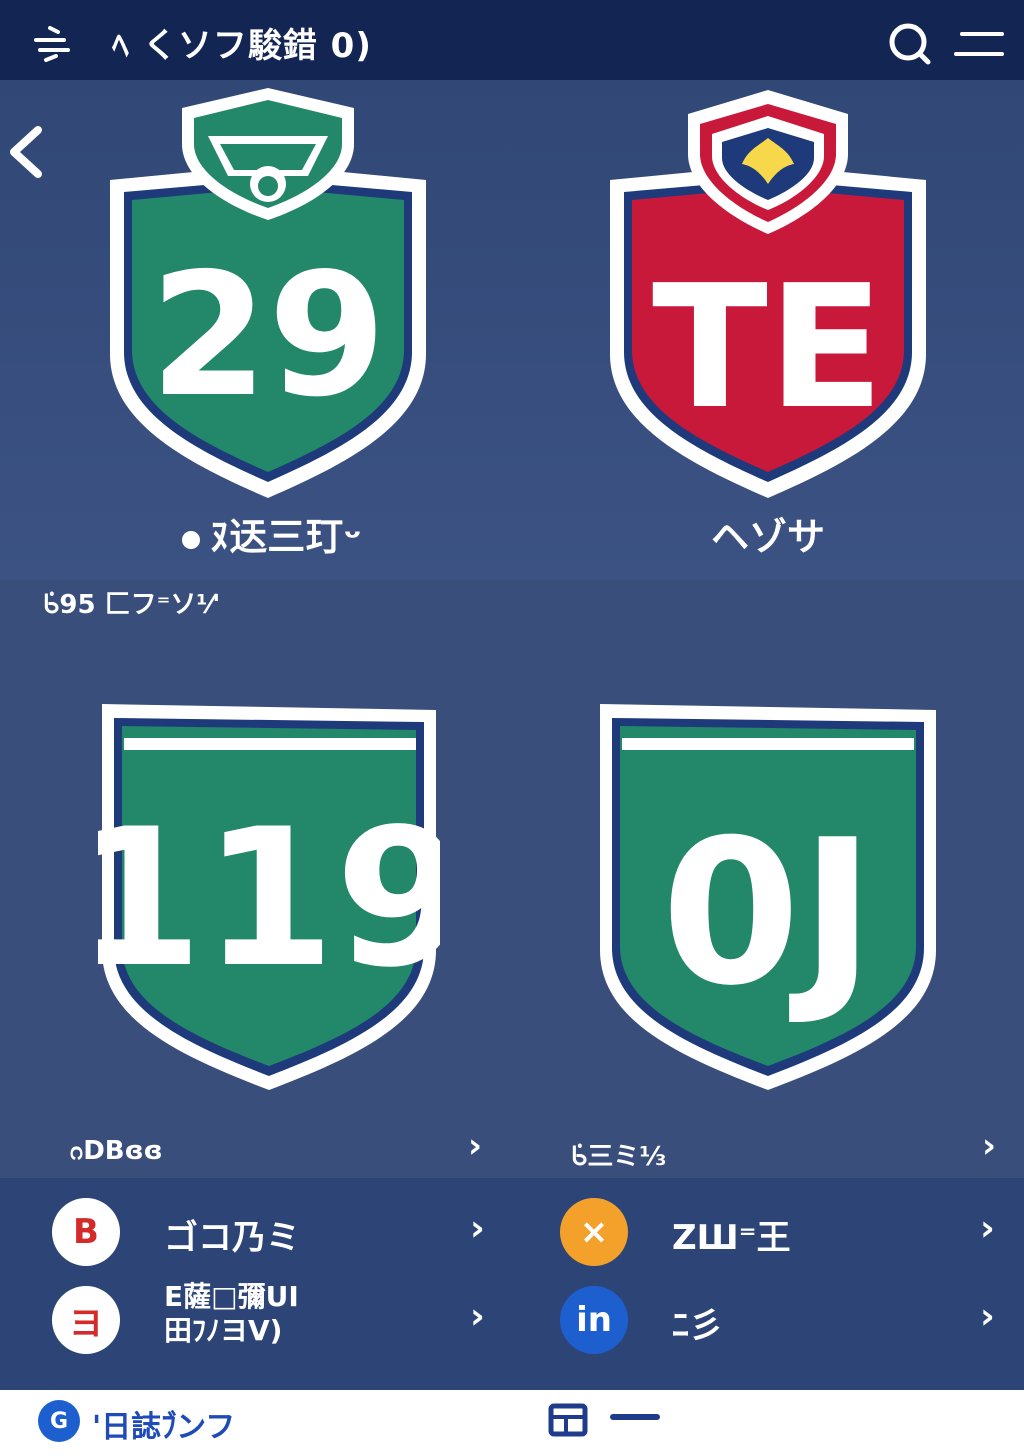 The height and width of the screenshot is (1456, 1024). Describe the element at coordinates (86, 1320) in the screenshot. I see `team-logo-icon: ヨ` at that location.